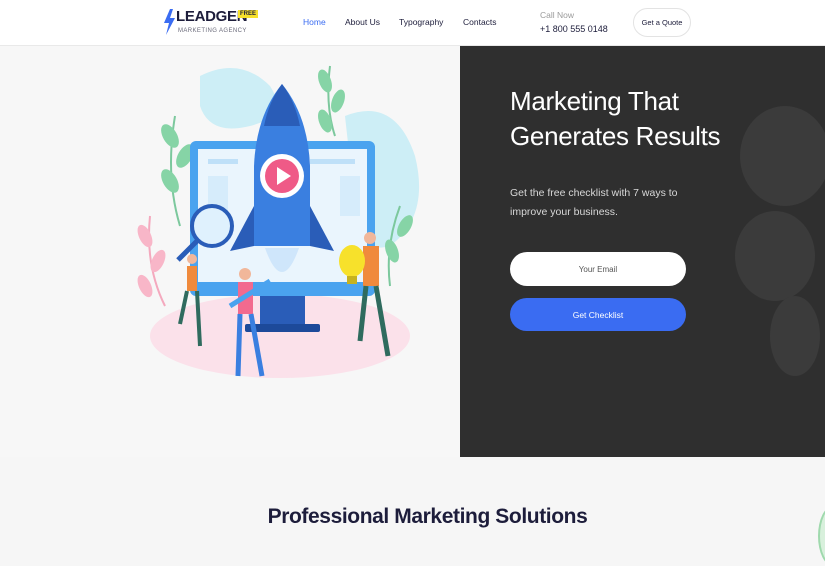 Image resolution: width=825 pixels, height=566 pixels. I want to click on get-checklist-button: Get Checklist, so click(598, 314).